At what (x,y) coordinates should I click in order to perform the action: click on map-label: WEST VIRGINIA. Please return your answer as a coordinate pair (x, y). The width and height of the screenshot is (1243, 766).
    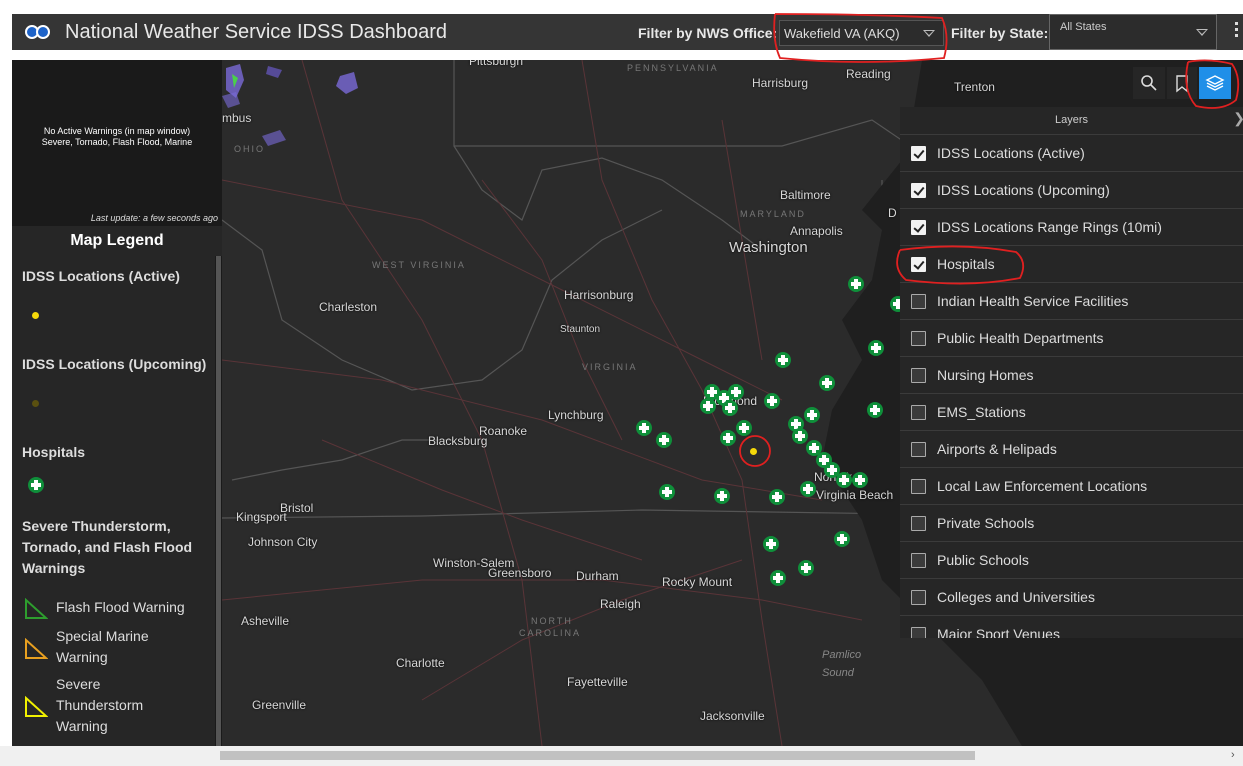
    Looking at the image, I should click on (419, 265).